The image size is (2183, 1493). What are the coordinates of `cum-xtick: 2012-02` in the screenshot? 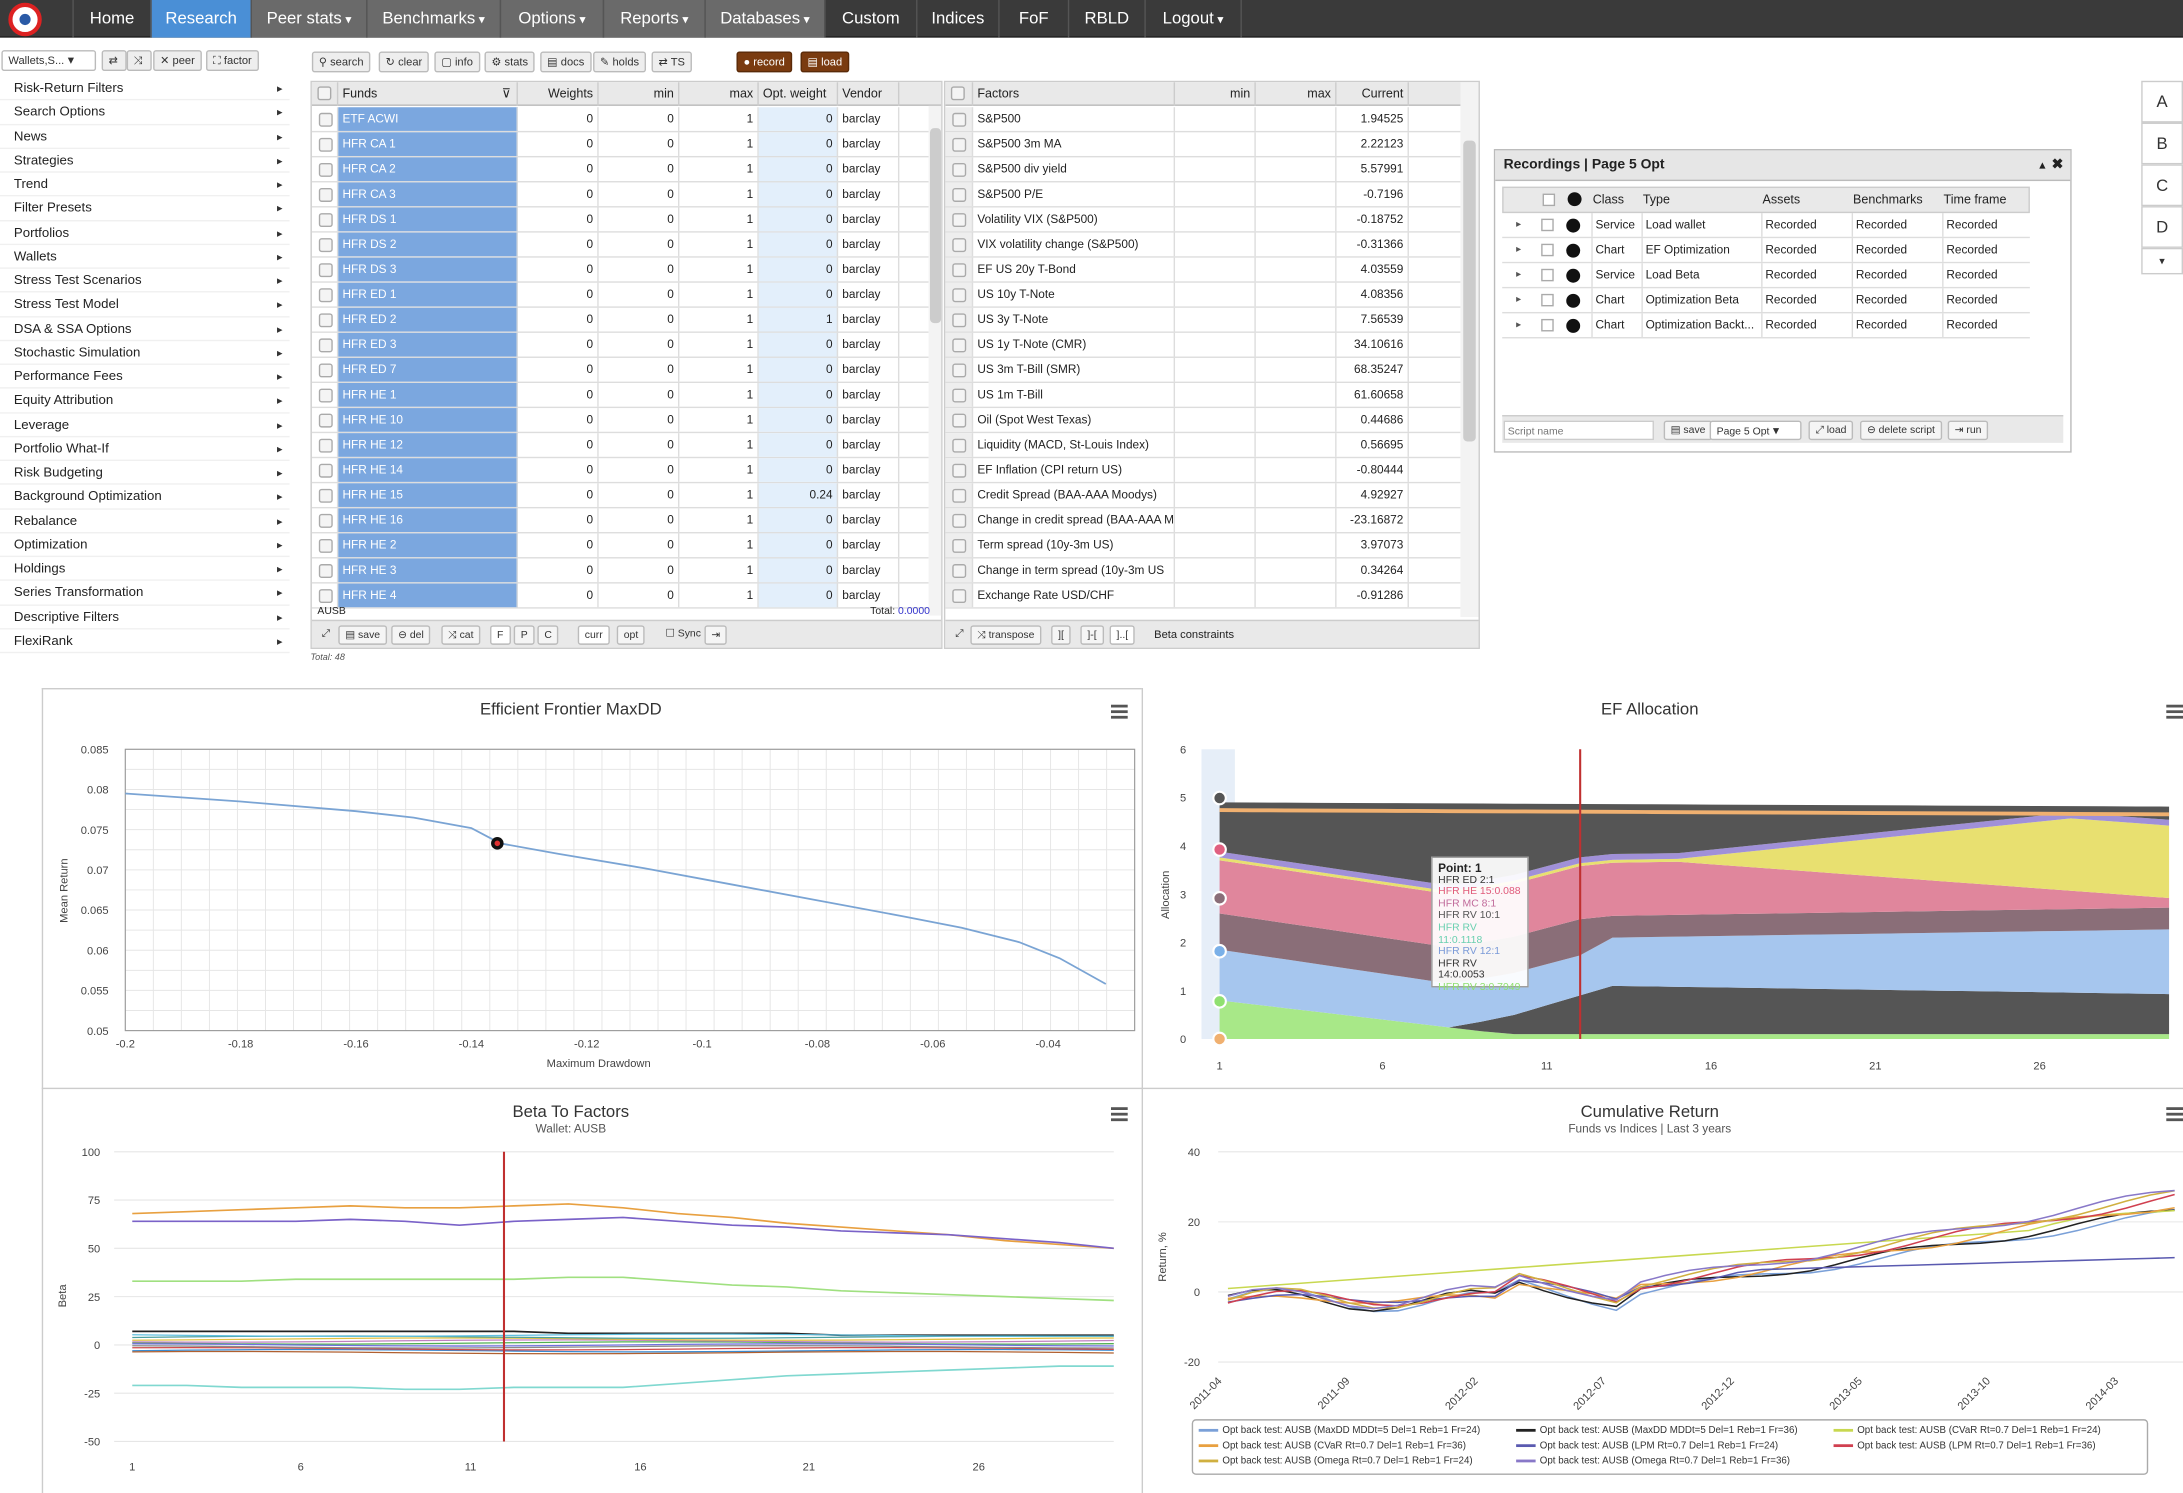 It's located at (1461, 1393).